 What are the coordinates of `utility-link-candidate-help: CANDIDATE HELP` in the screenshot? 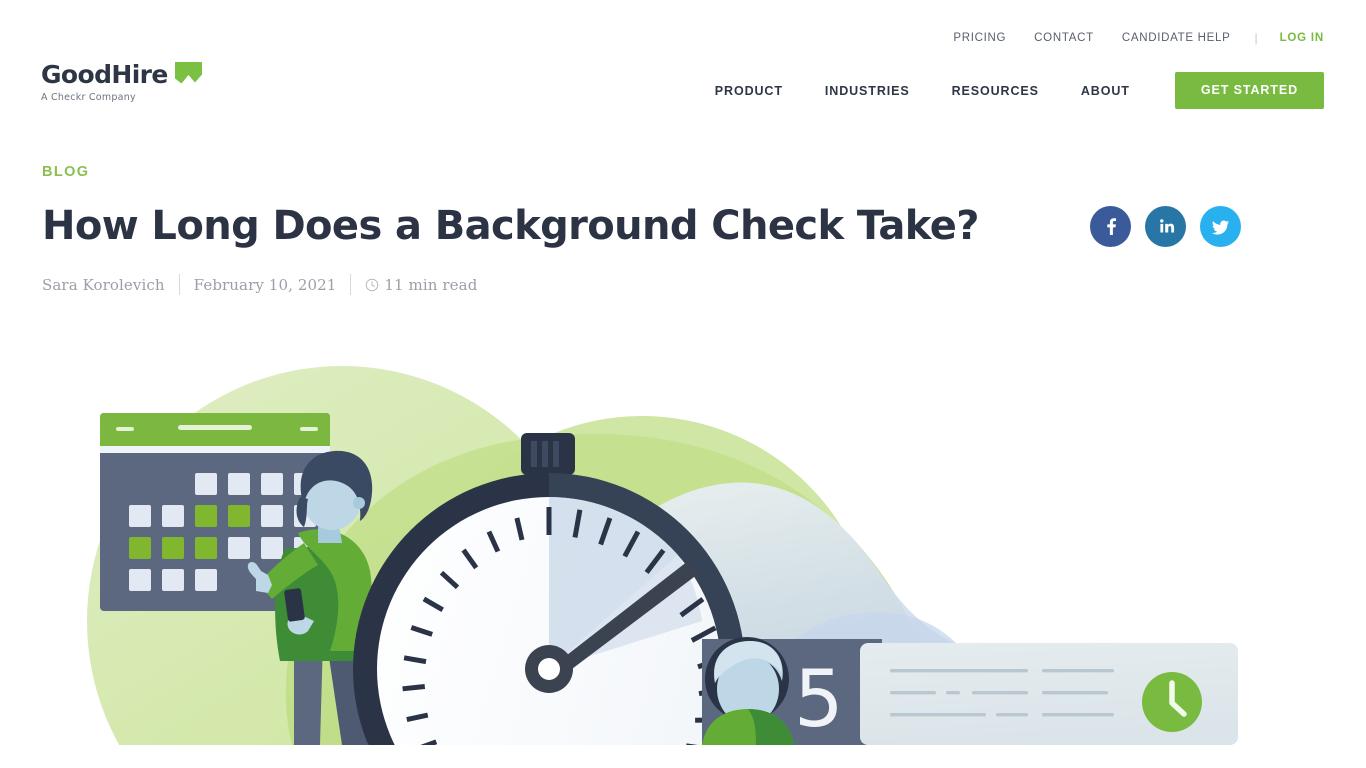 It's located at (1176, 38).